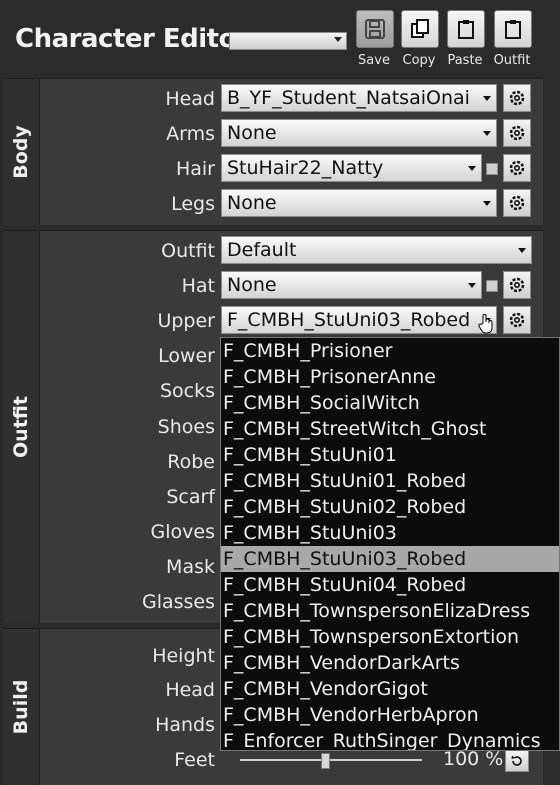 The height and width of the screenshot is (785, 560). I want to click on copy-button, so click(420, 29).